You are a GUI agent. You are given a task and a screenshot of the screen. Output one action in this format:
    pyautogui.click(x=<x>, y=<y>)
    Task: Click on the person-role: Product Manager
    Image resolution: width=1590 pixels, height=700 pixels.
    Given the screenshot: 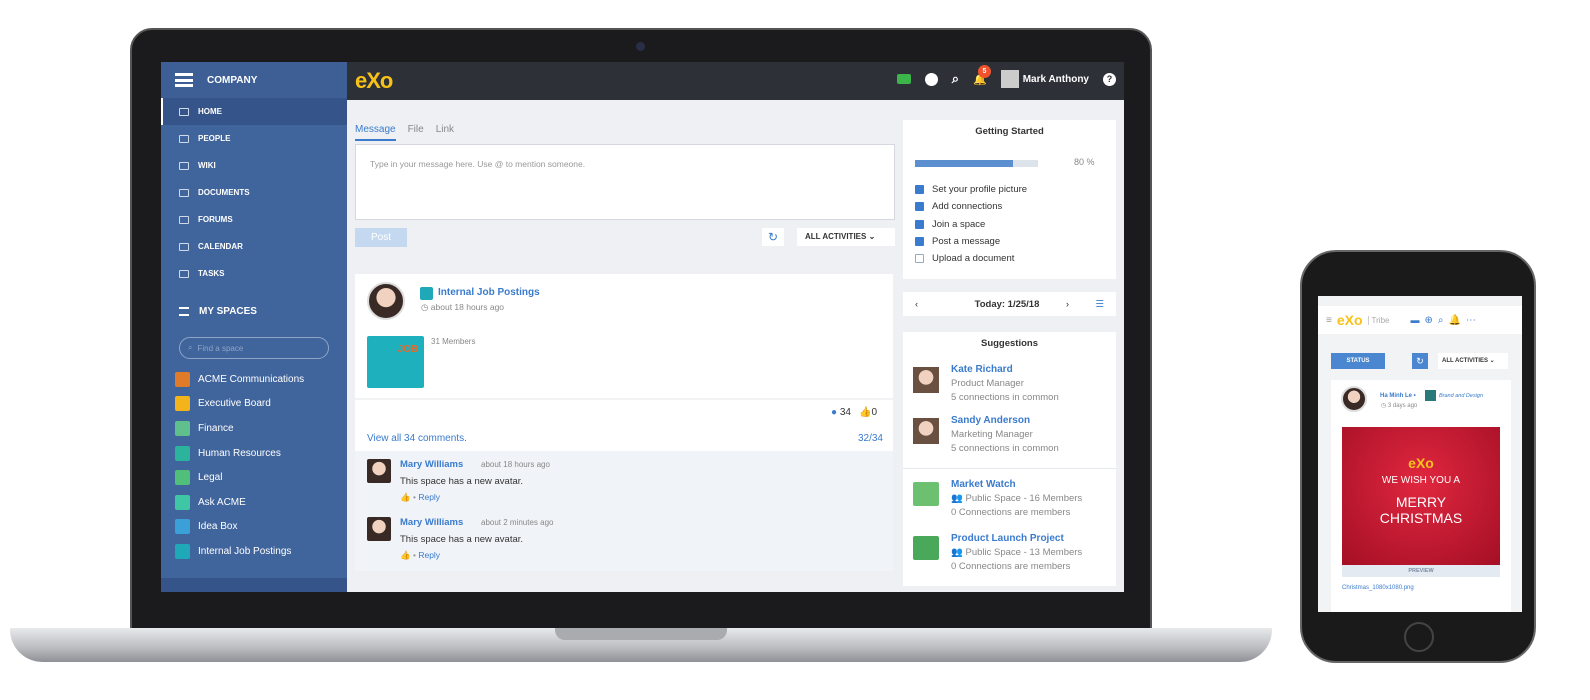 What is the action you would take?
    pyautogui.click(x=987, y=383)
    